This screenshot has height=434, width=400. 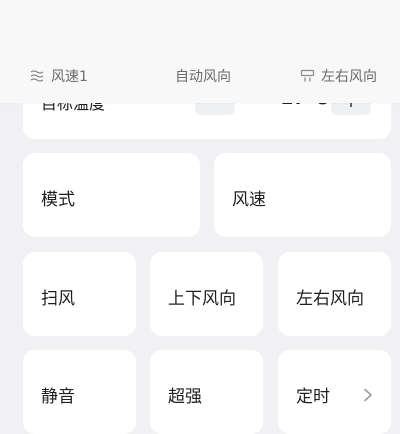 I want to click on mode-button: 模式, so click(x=111, y=195).